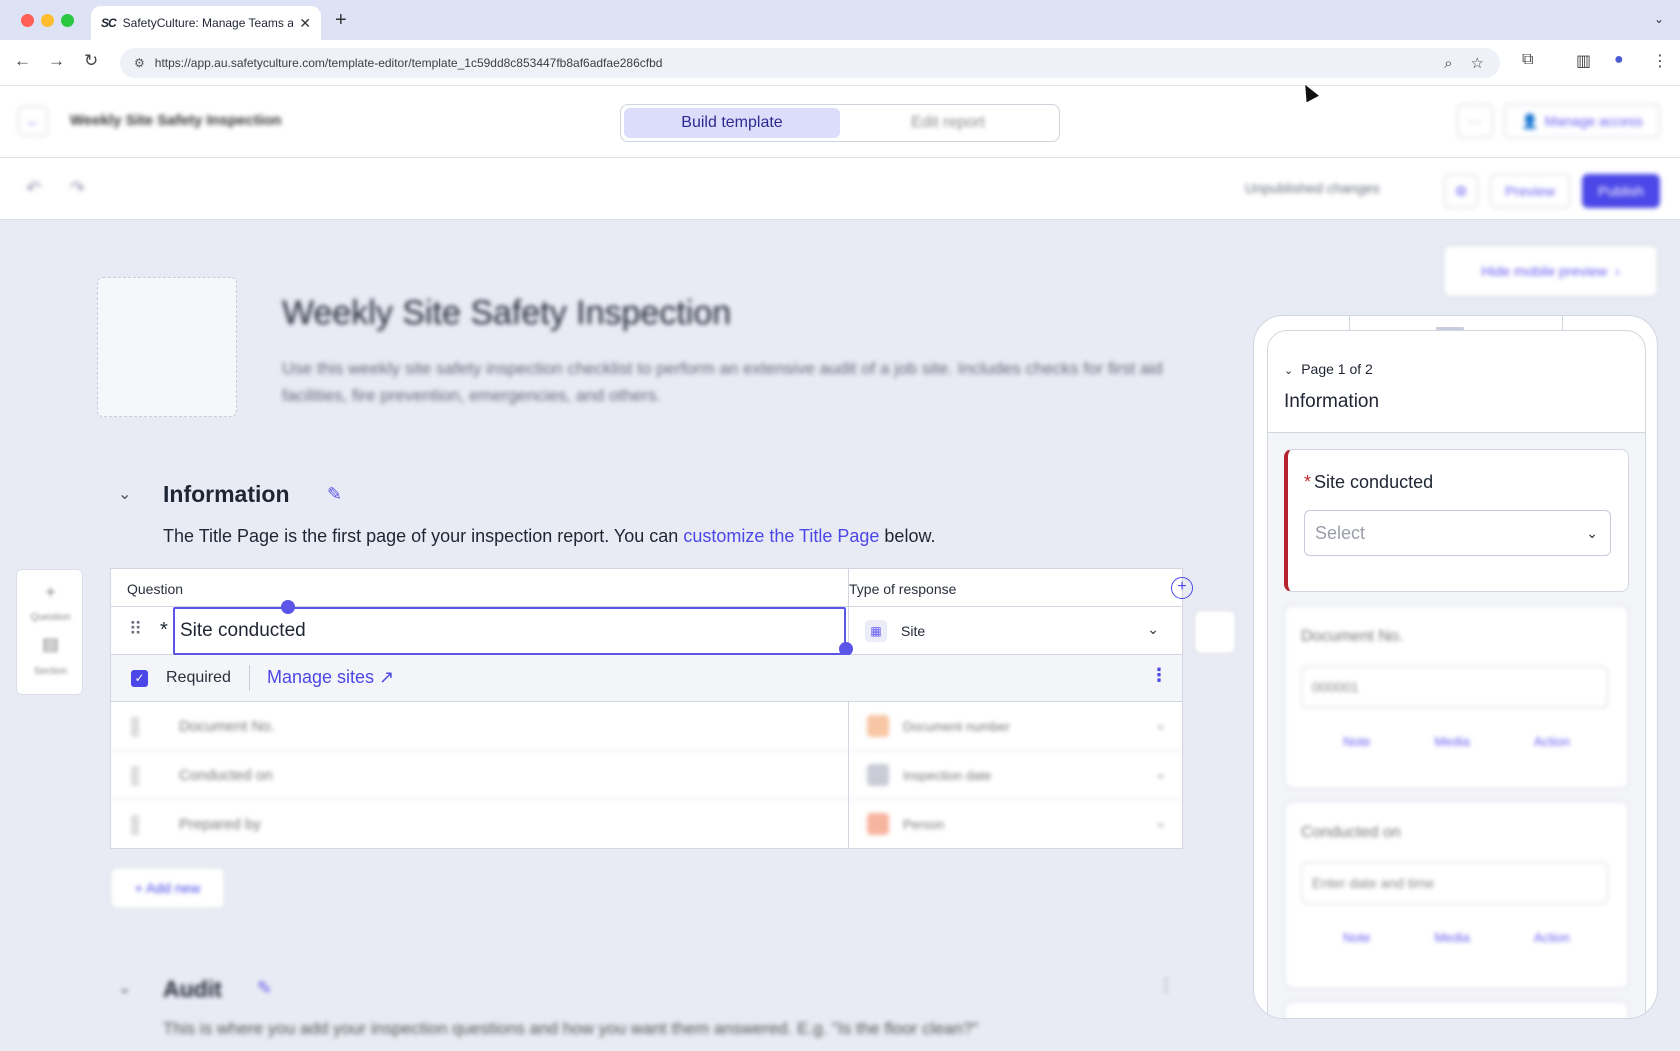 This screenshot has height=1051, width=1680. Describe the element at coordinates (1328, 369) in the screenshot. I see `page-indicator: ⌄ Page 1 of 2` at that location.